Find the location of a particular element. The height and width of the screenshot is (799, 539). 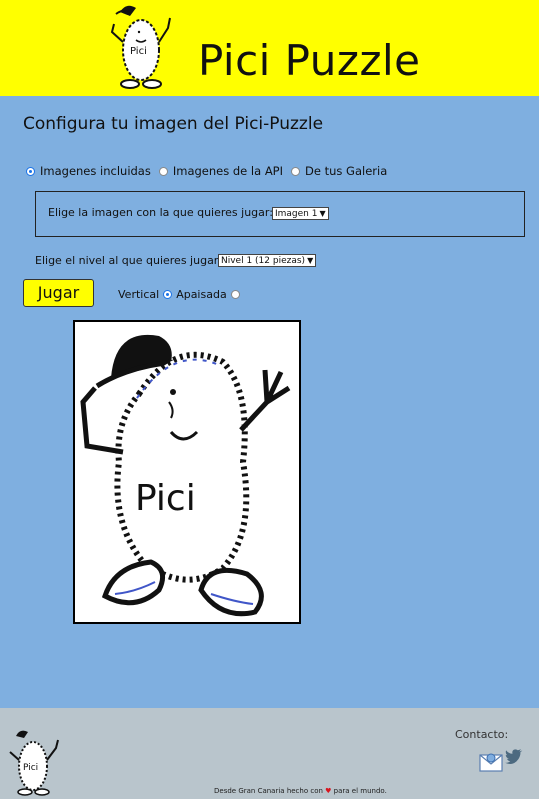

orientation-landscape-label: Apaisada is located at coordinates (201, 294).